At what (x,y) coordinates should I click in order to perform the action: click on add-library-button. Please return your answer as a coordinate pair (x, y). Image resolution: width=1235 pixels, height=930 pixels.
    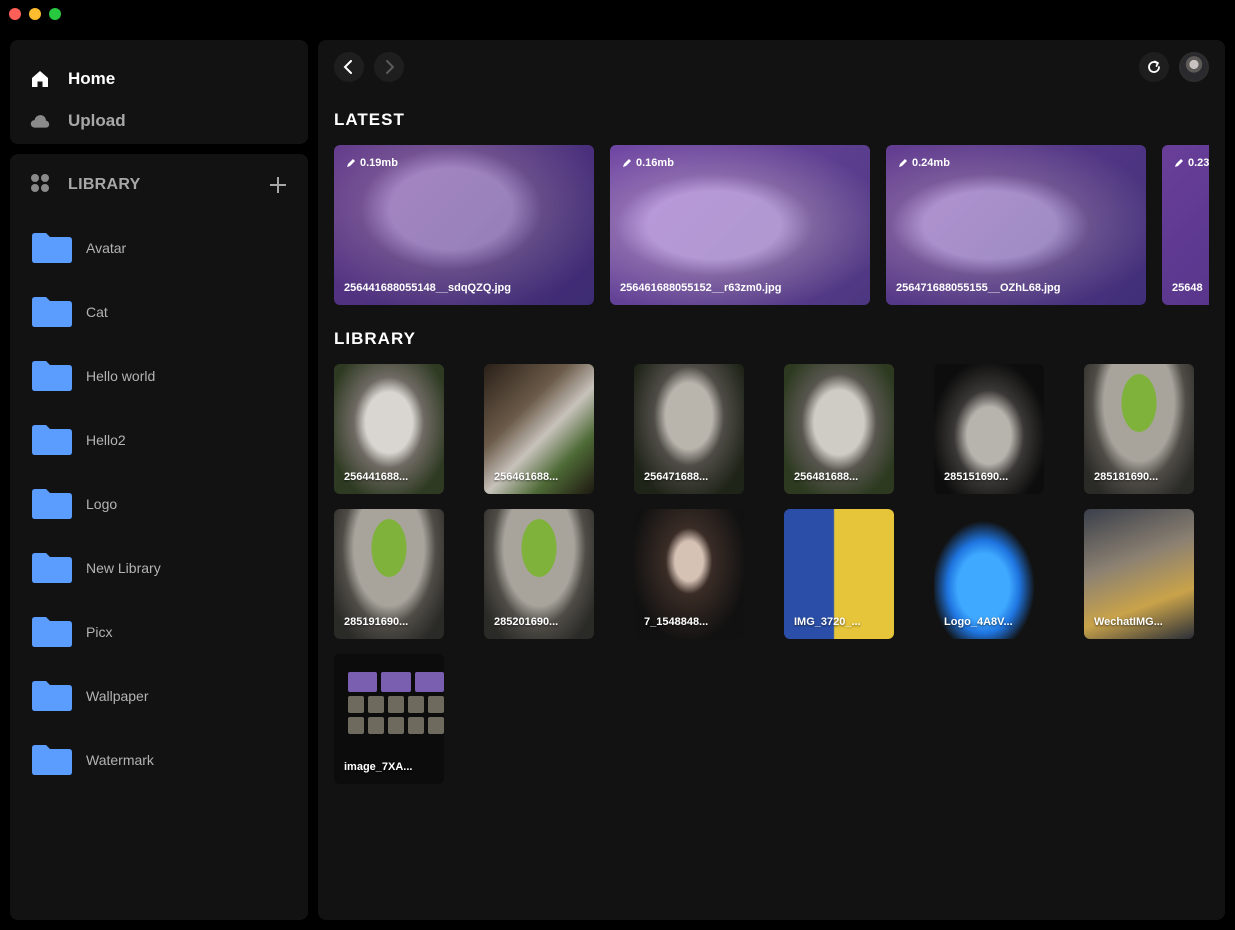
    Looking at the image, I should click on (278, 185).